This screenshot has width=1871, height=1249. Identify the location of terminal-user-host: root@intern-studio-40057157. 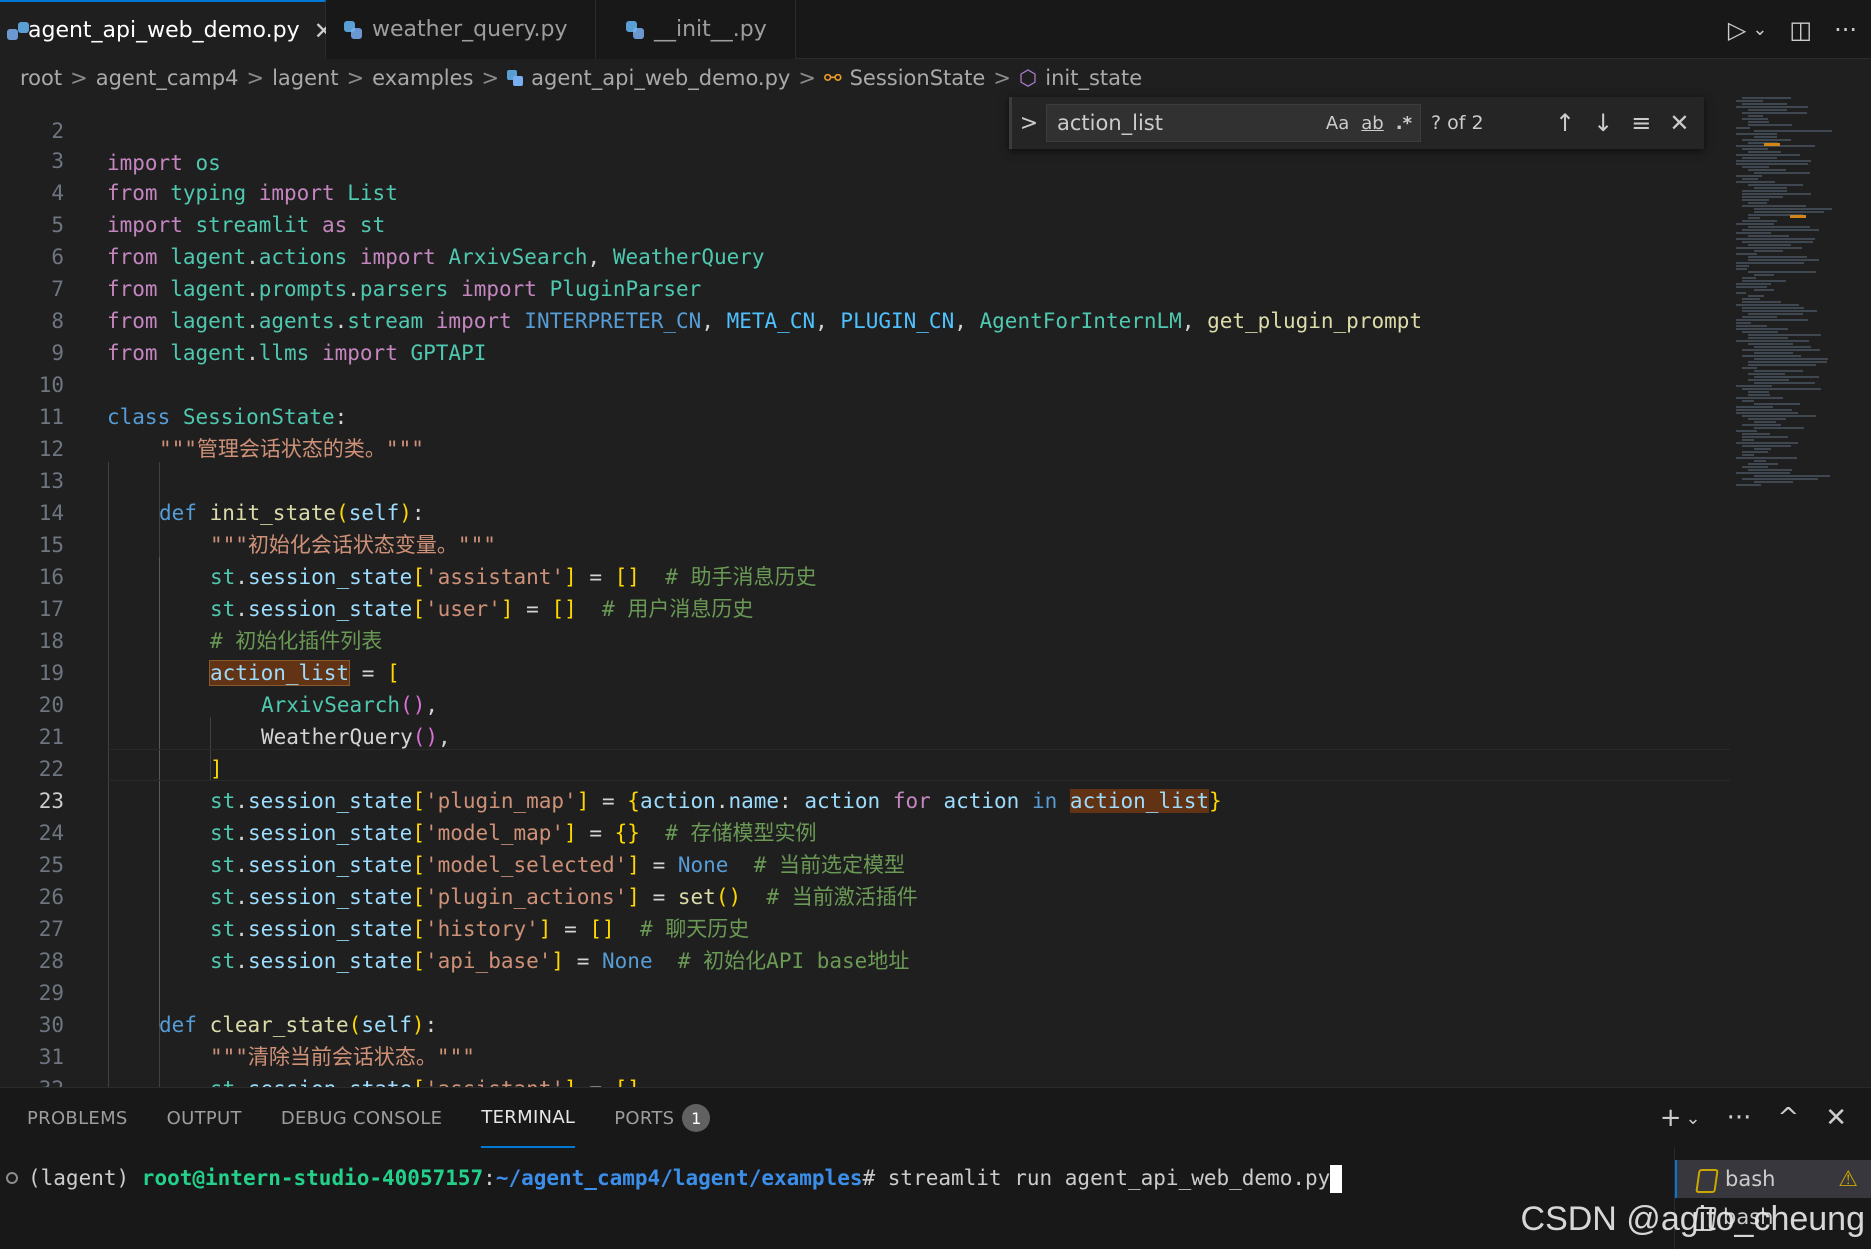
(312, 1178).